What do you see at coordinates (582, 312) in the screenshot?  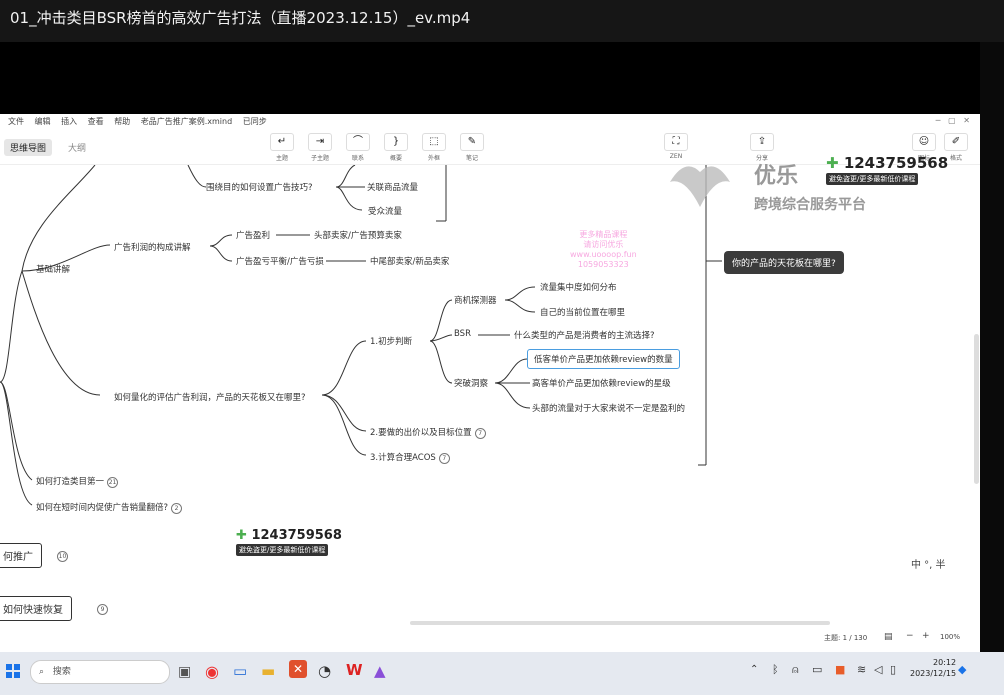 I see `node-weizhi: 自己的当前位置在哪里` at bounding box center [582, 312].